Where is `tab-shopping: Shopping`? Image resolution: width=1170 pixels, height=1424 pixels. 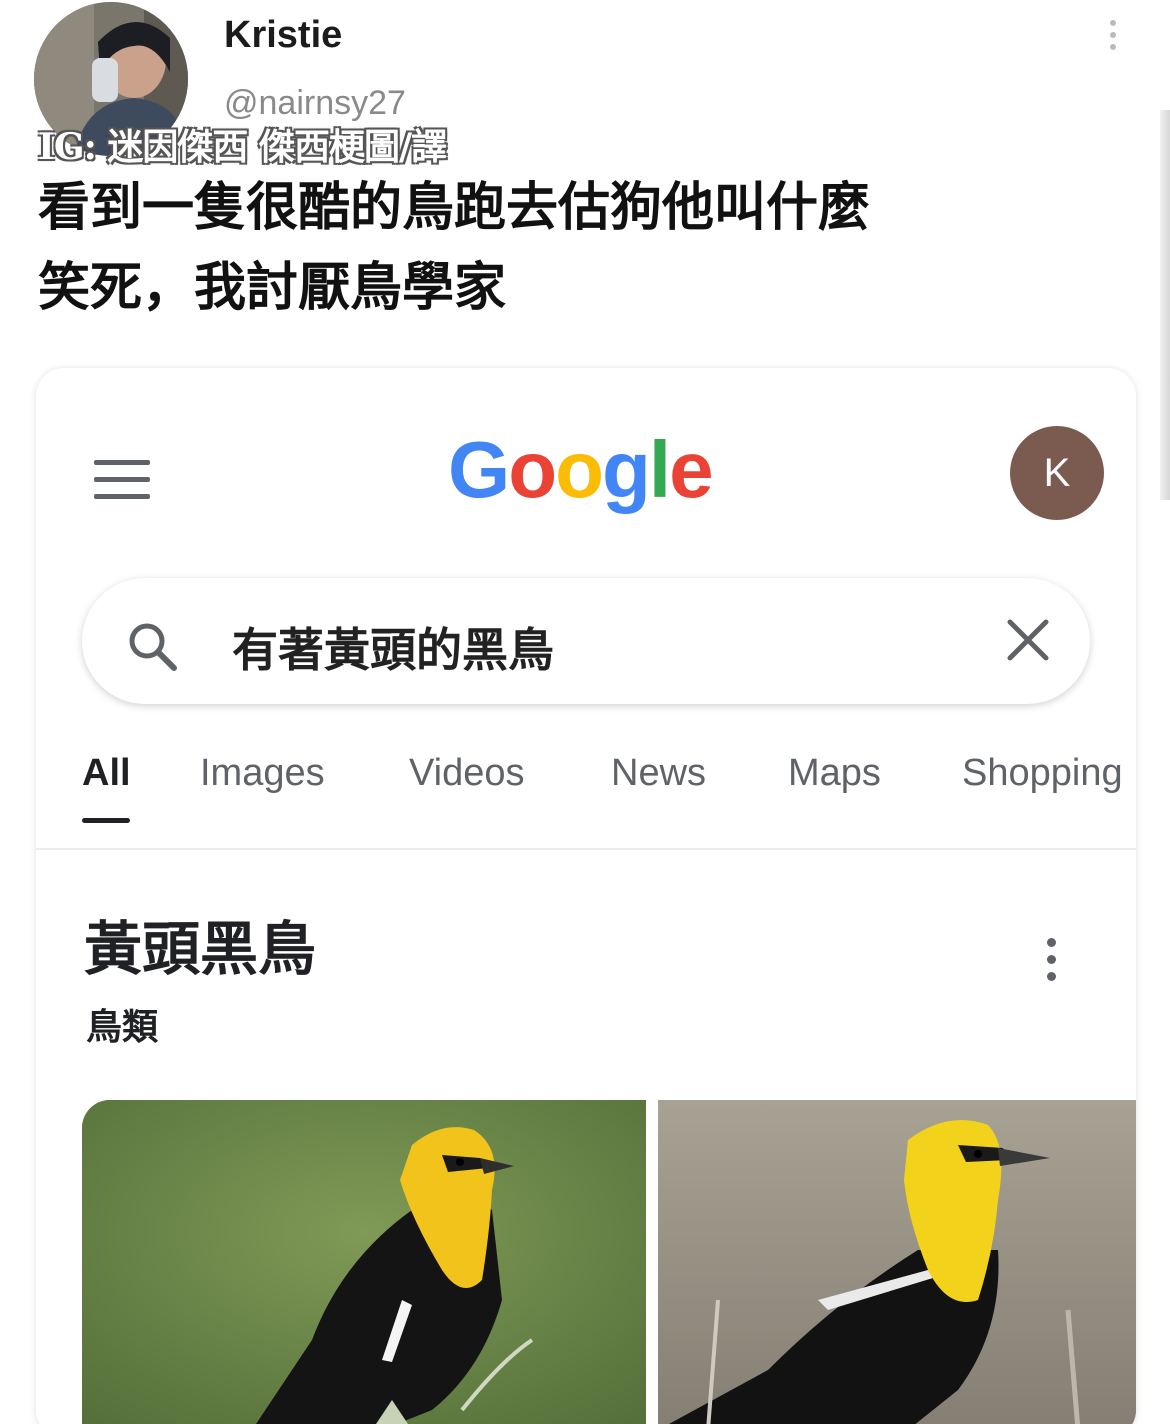 tab-shopping: Shopping is located at coordinates (1042, 773).